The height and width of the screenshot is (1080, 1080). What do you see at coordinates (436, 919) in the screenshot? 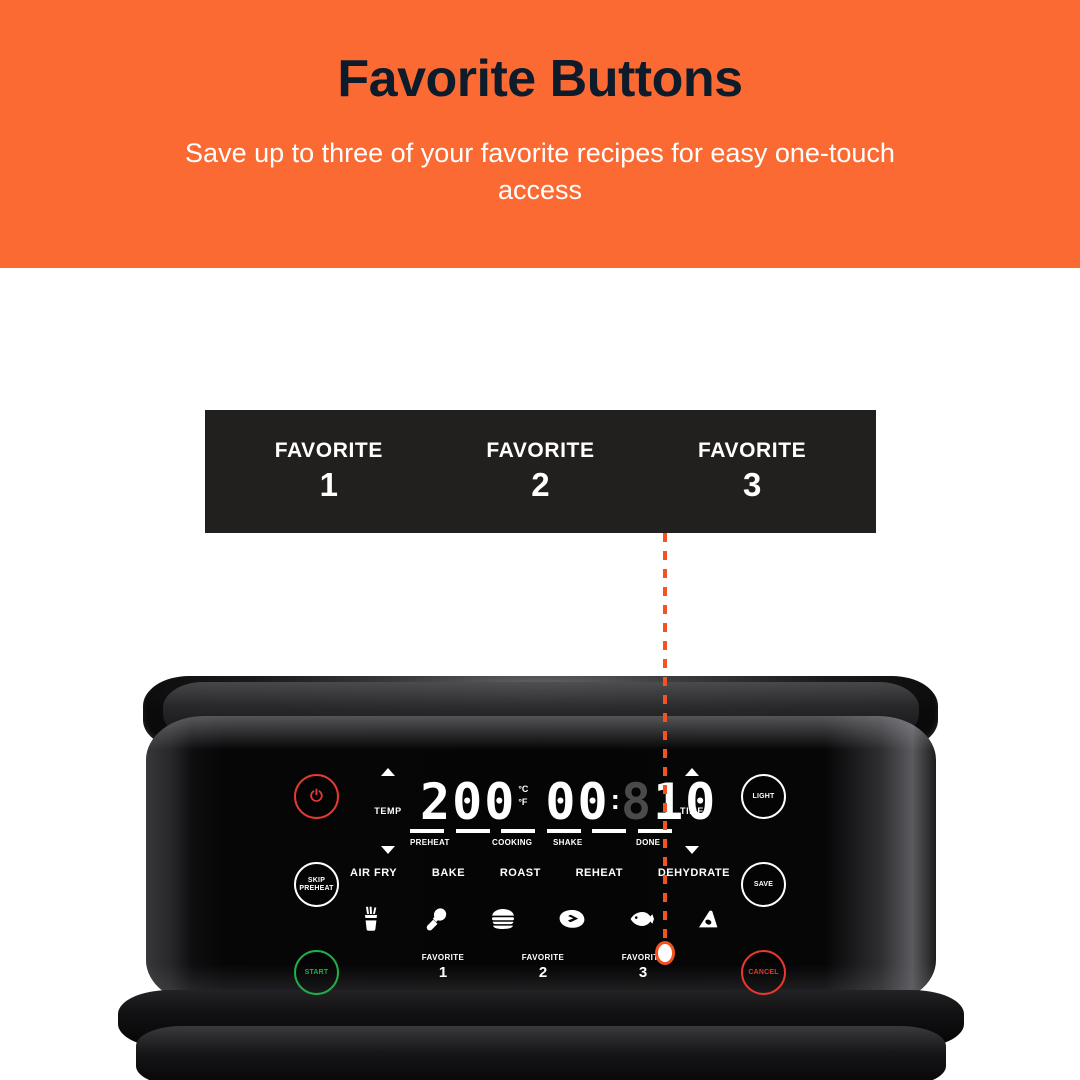
I see `drumstick-icon` at bounding box center [436, 919].